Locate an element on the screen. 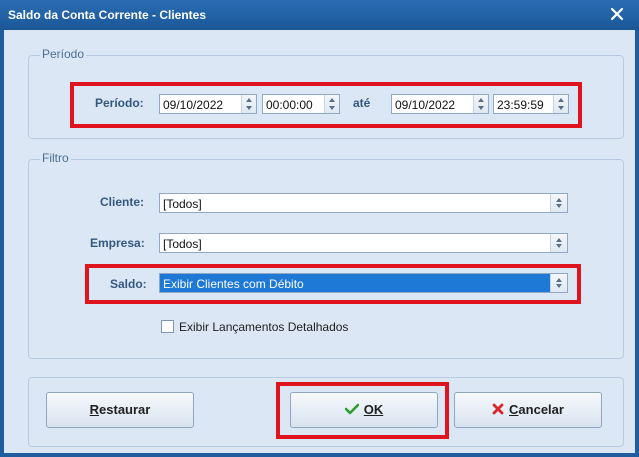 The height and width of the screenshot is (457, 639). end-time-field: 23:59:59 is located at coordinates (531, 104).